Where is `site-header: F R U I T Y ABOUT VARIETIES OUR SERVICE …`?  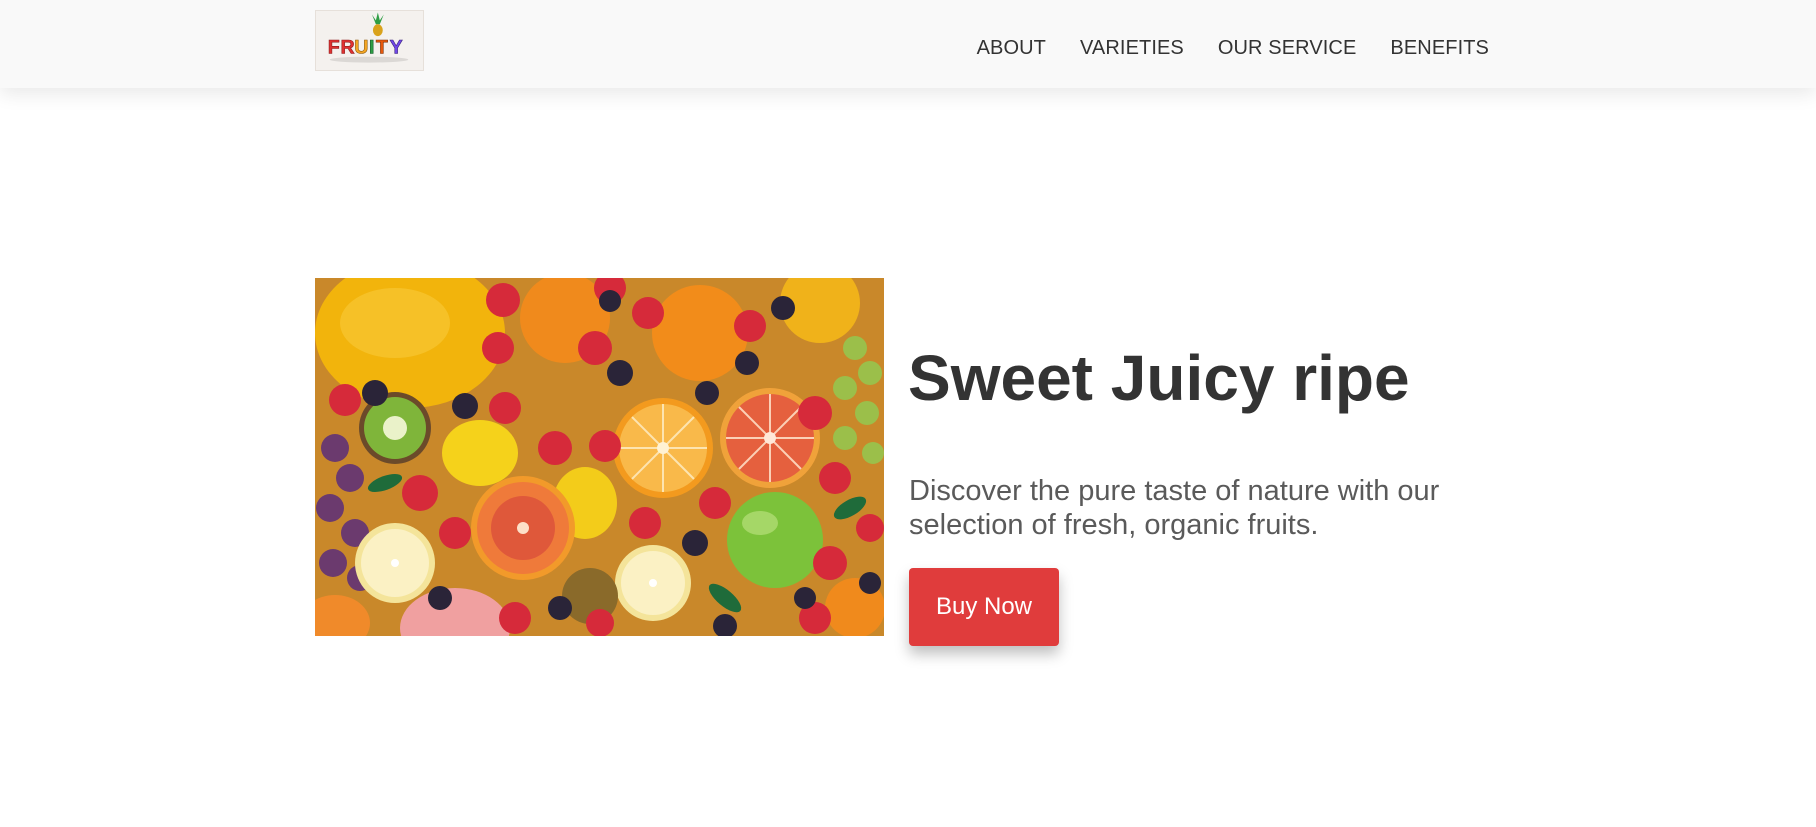 site-header: F R U I T Y ABOUT VARIETIES OUR SERVICE … is located at coordinates (908, 44).